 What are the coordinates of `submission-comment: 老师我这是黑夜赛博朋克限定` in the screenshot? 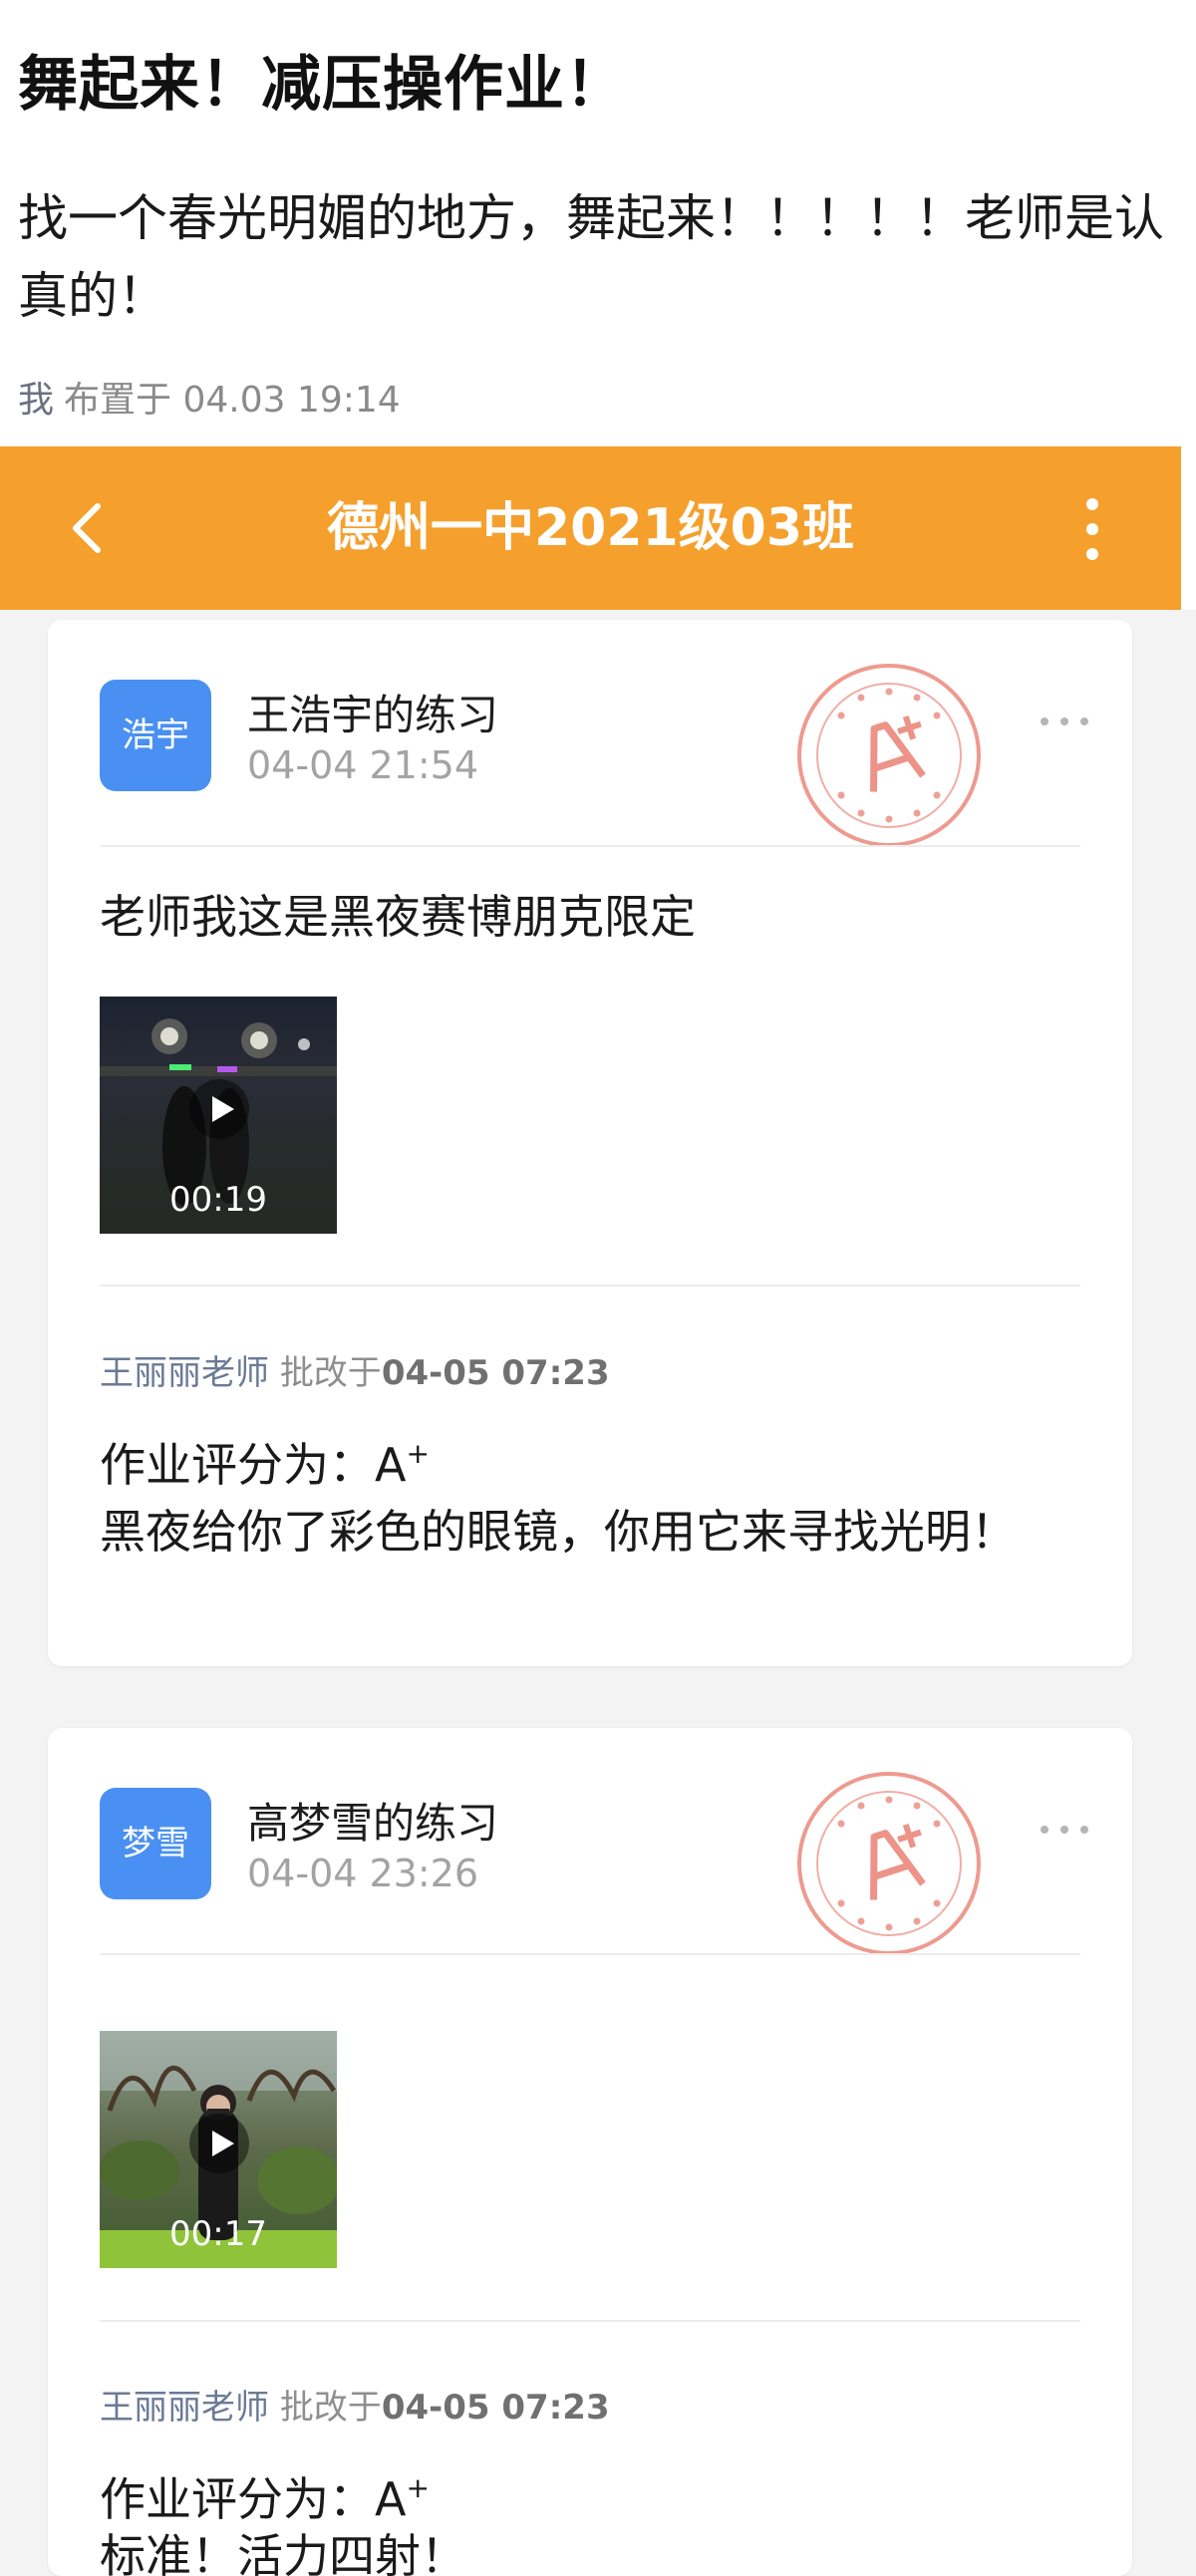 It's located at (398, 917).